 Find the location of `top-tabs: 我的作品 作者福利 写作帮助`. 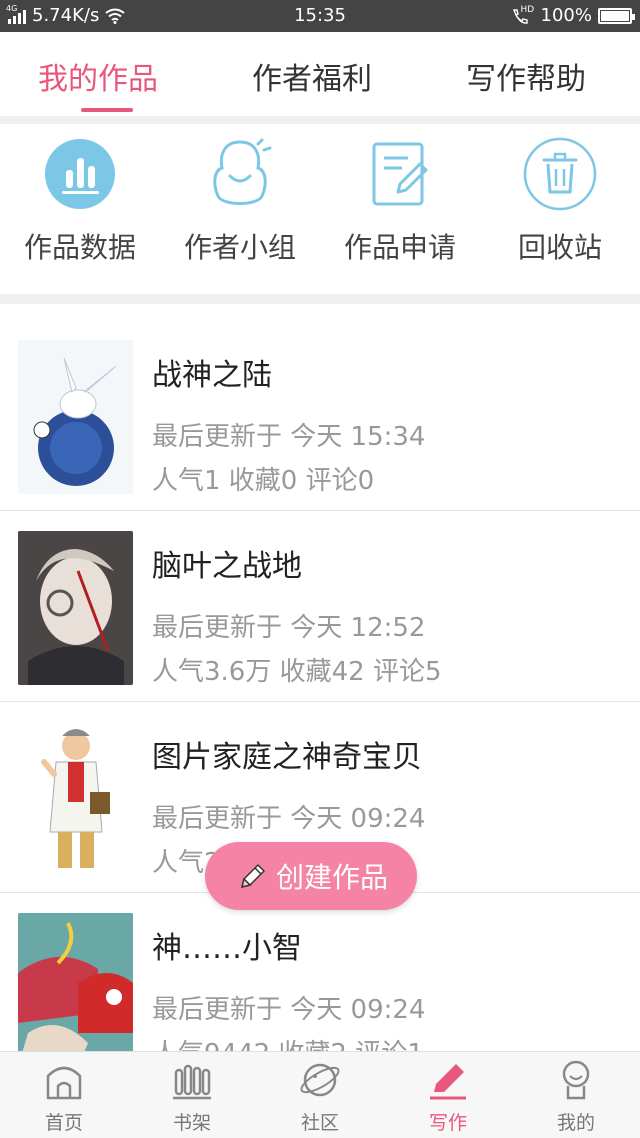

top-tabs: 我的作品 作者福利 写作帮助 is located at coordinates (320, 74).